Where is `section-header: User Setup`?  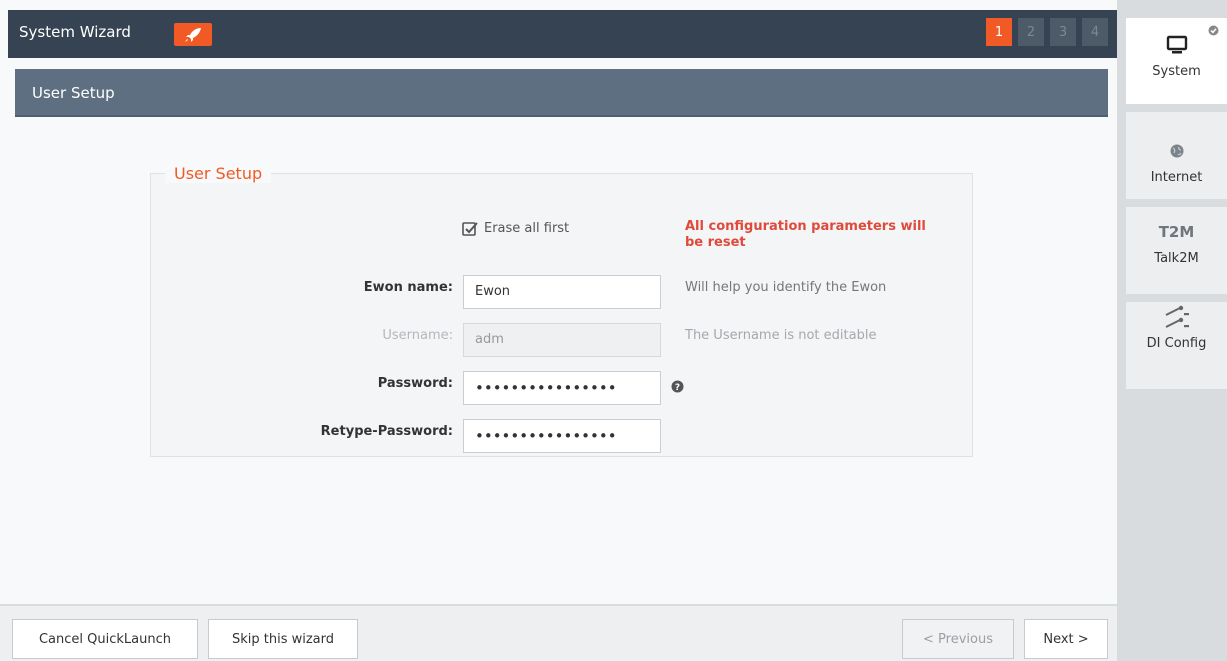
section-header: User Setup is located at coordinates (561, 93).